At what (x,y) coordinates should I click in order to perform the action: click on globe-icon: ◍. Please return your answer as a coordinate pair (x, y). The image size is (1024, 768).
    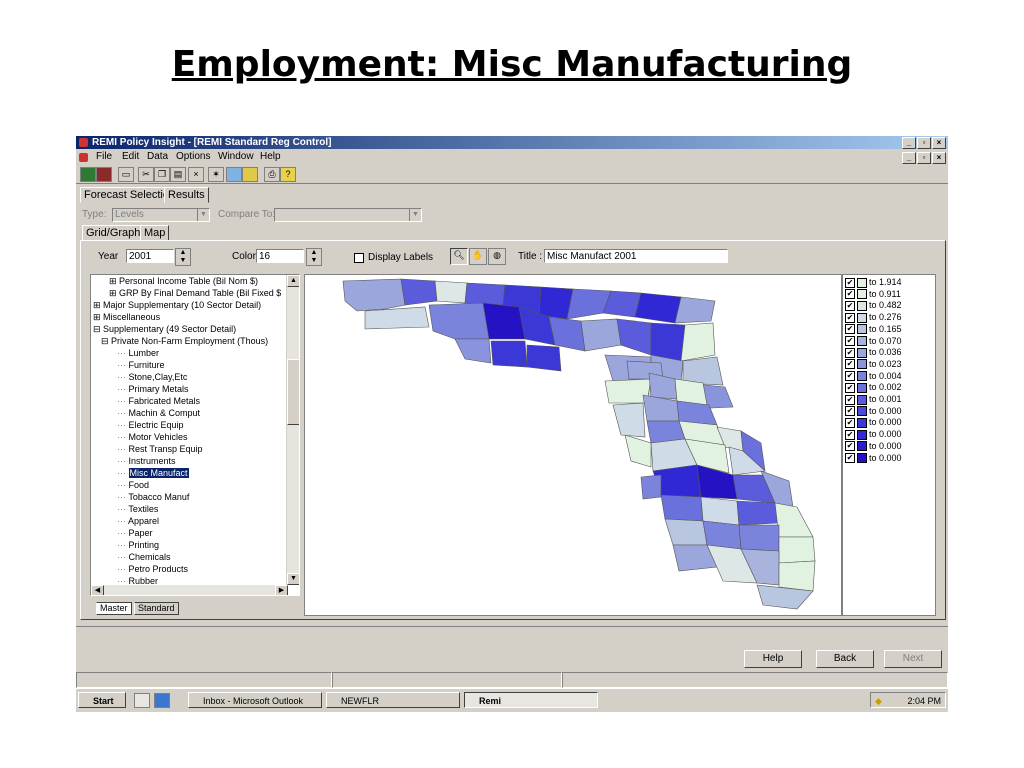
    Looking at the image, I should click on (497, 256).